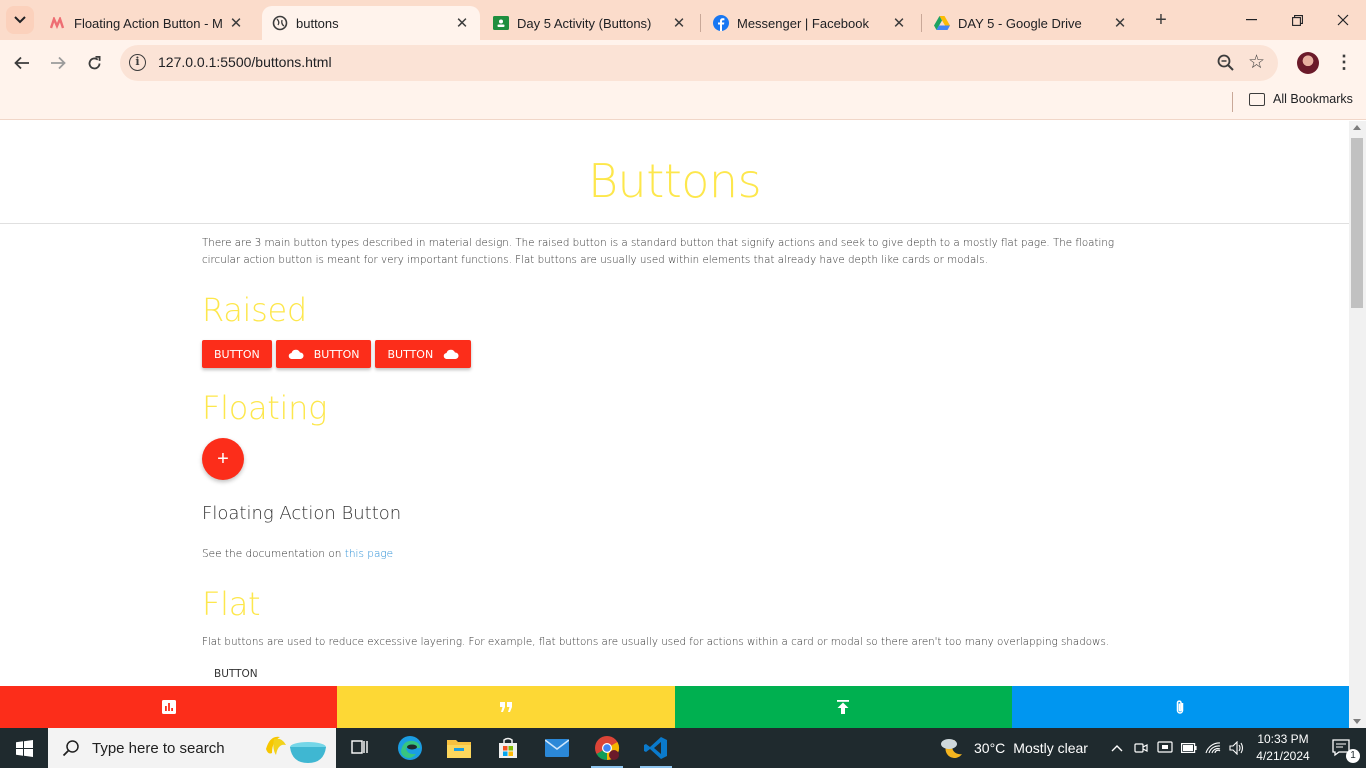  I want to click on floating-action-button: +, so click(223, 459).